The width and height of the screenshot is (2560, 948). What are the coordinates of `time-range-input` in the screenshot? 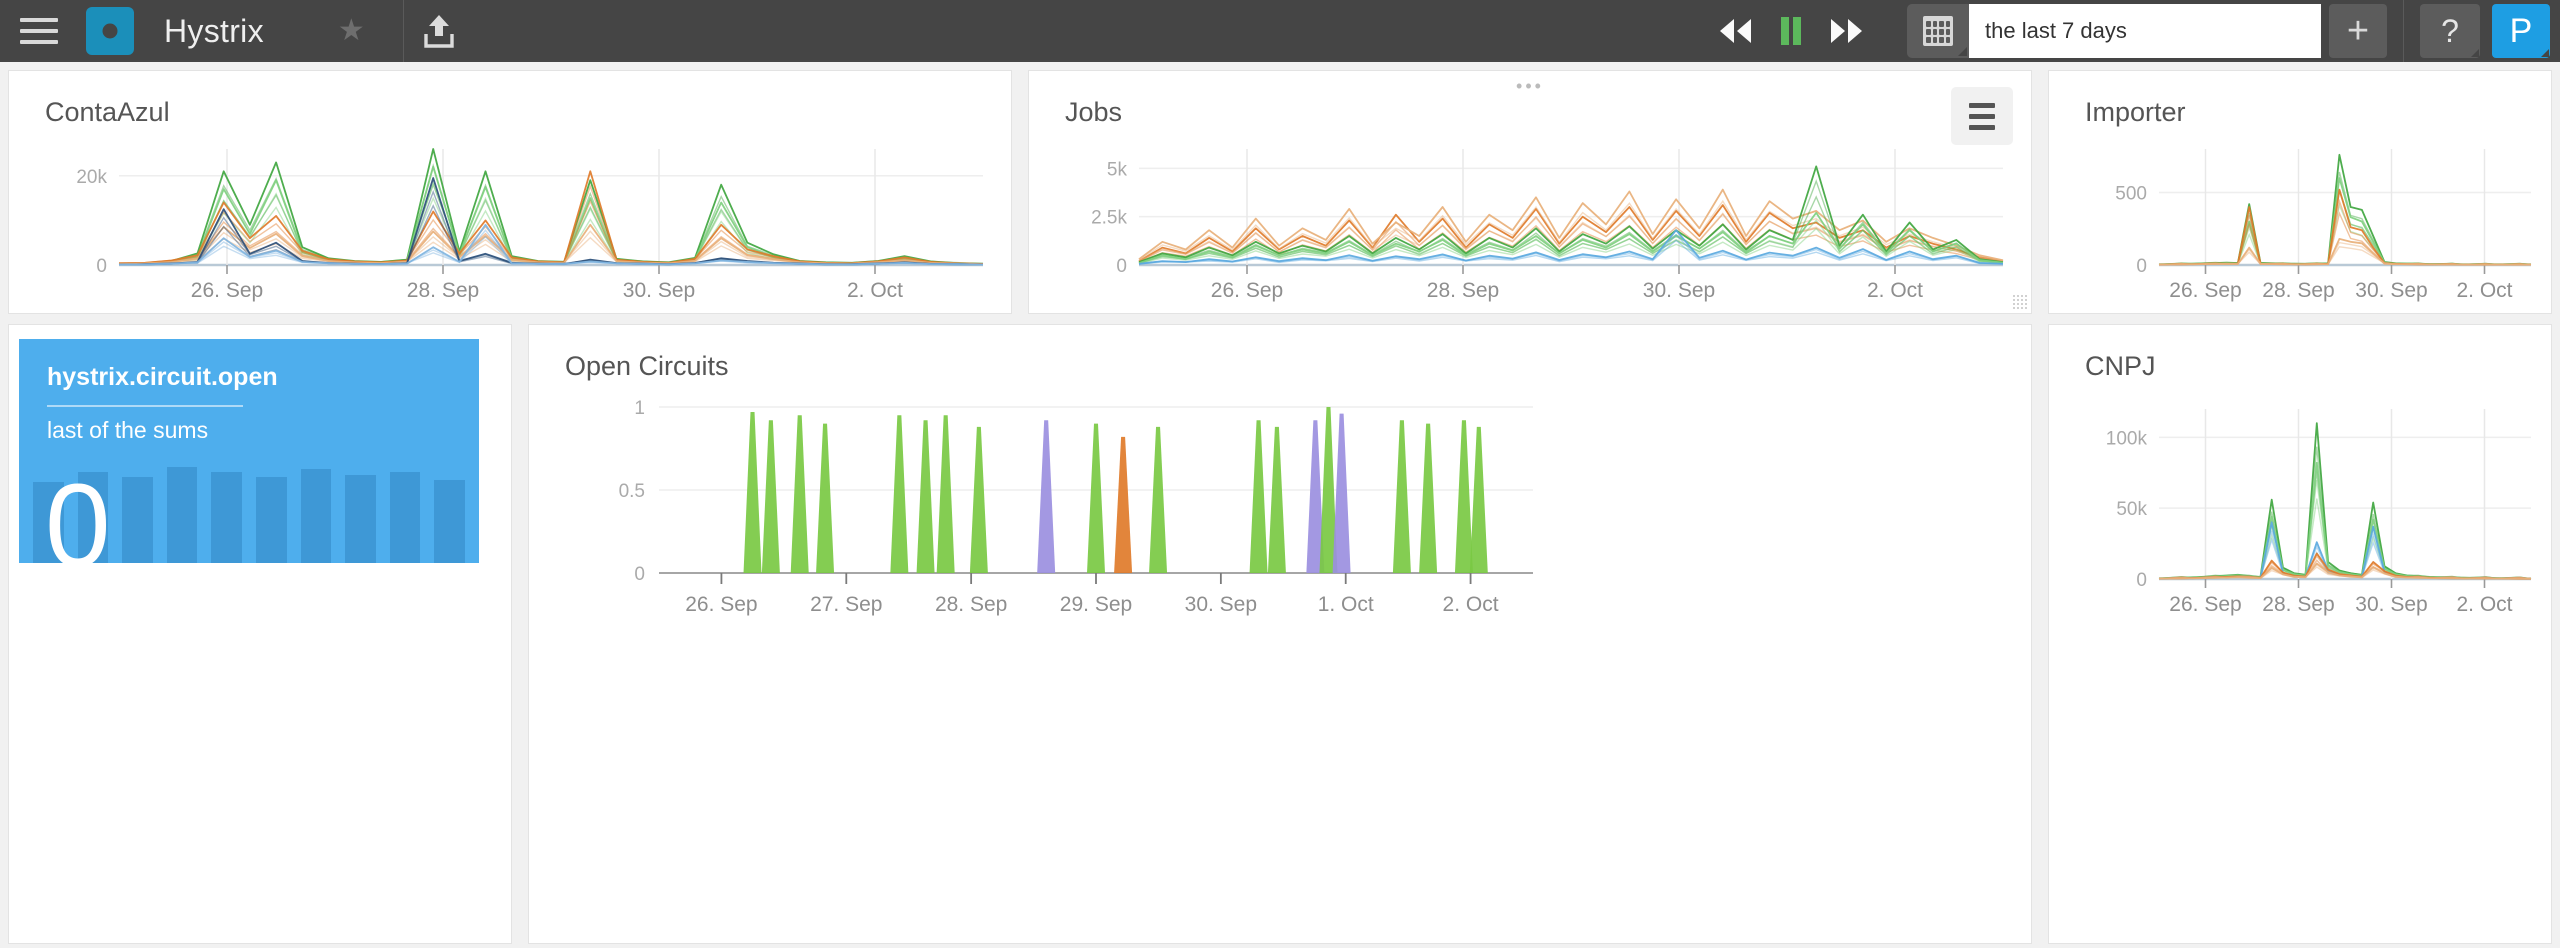 It's located at (2145, 31).